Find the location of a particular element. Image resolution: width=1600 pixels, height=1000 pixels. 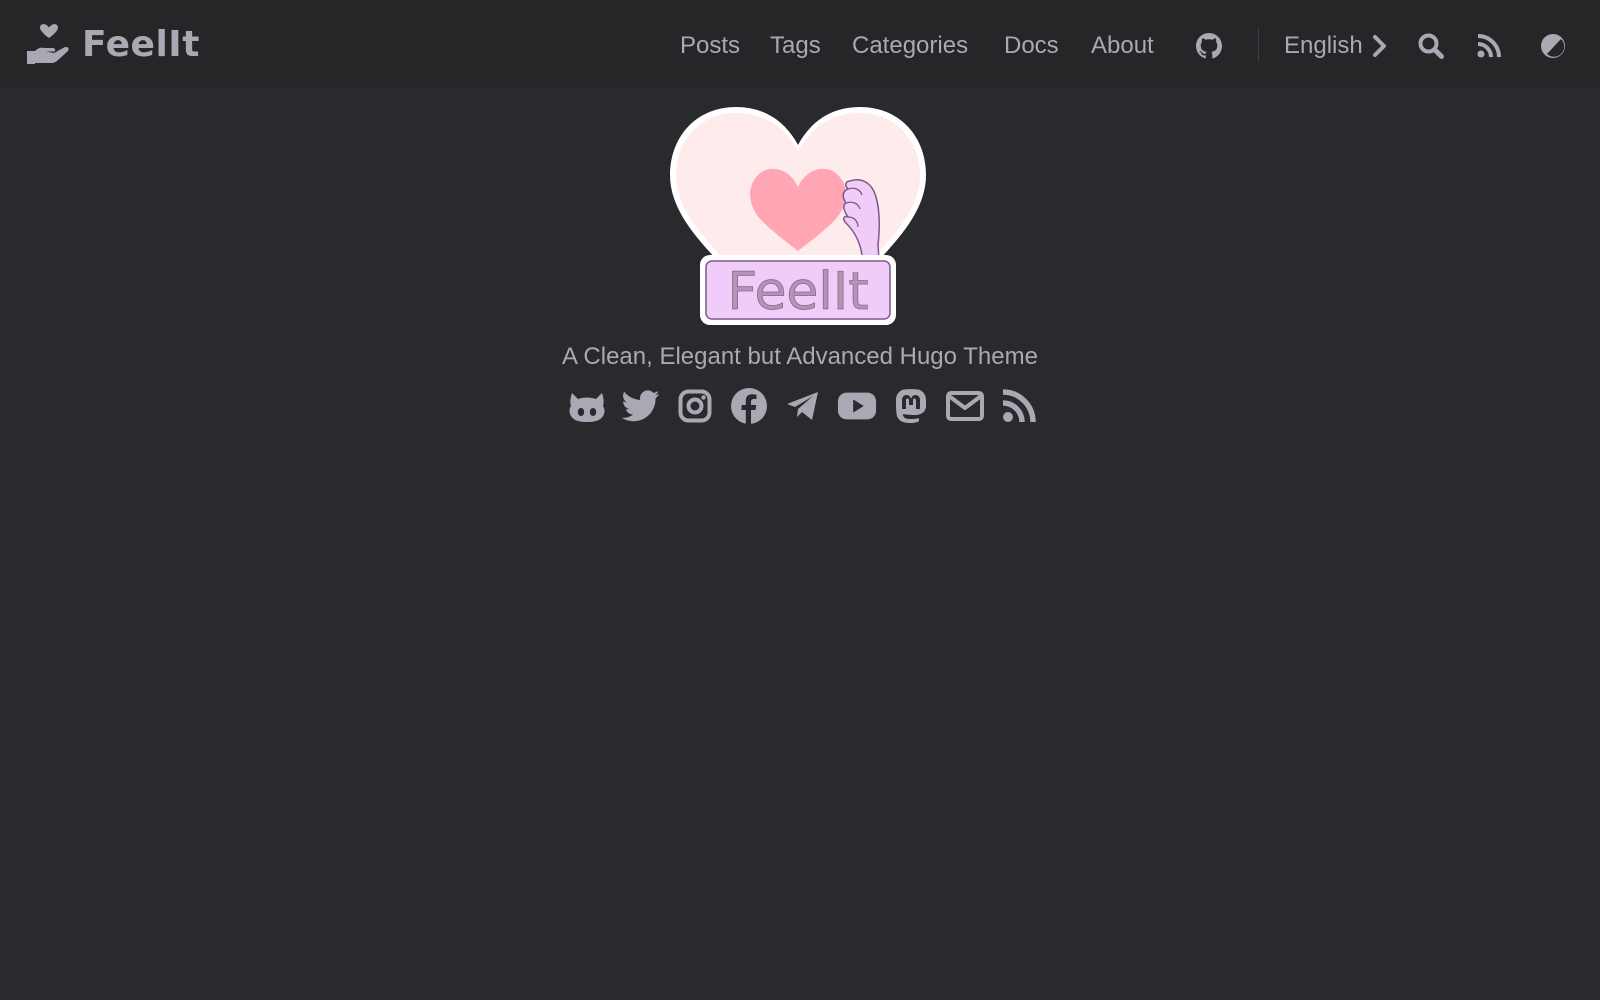

nav-divider is located at coordinates (1258, 45).